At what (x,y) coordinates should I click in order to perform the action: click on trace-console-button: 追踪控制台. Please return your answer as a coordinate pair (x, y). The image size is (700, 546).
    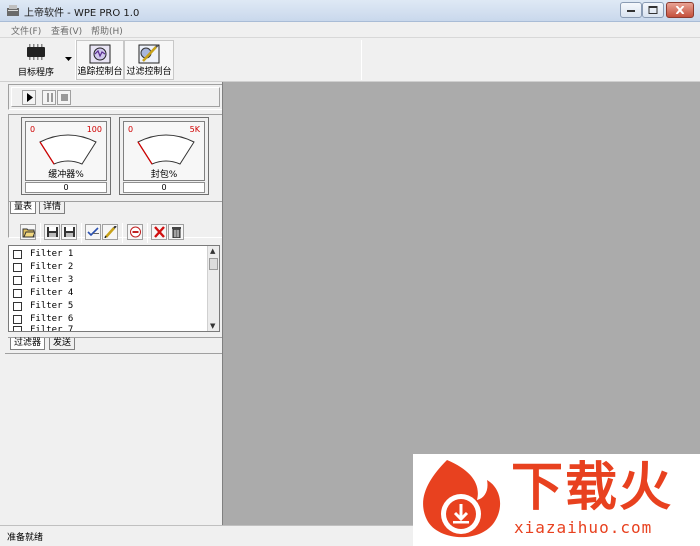
    Looking at the image, I should click on (100, 60).